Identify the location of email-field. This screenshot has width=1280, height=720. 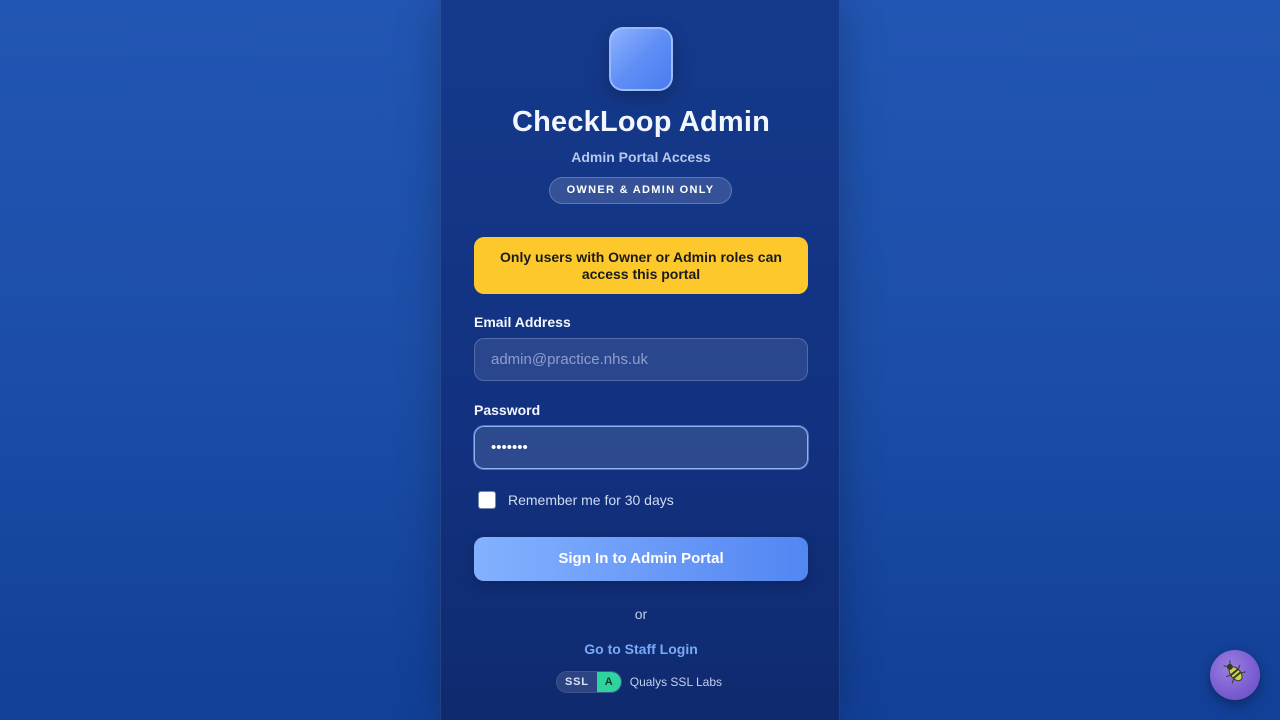
(641, 359).